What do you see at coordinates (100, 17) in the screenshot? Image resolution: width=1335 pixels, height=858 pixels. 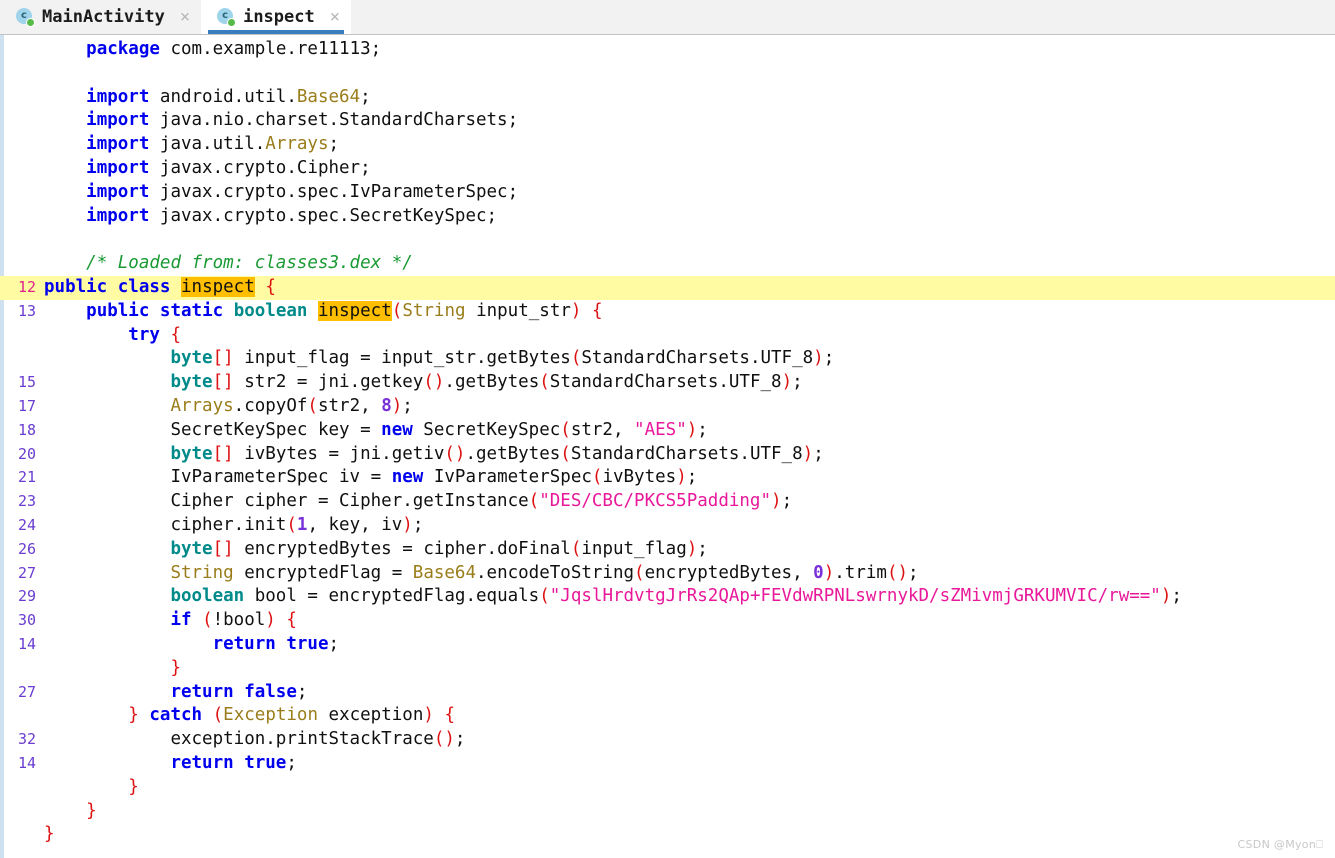 I see `tab-mainactivity: c MainActivity ×` at bounding box center [100, 17].